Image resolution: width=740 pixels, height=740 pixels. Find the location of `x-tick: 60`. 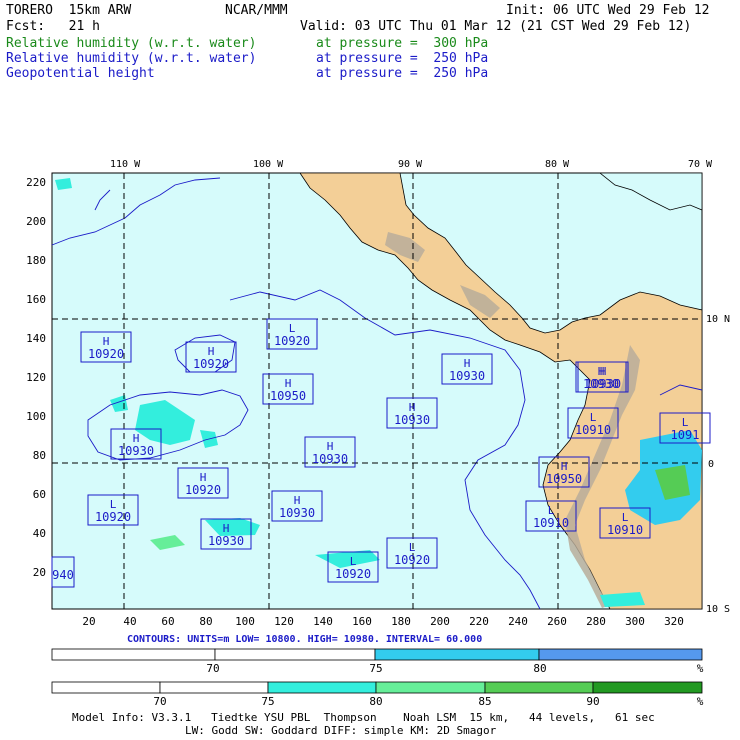

x-tick: 60 is located at coordinates (167, 621).